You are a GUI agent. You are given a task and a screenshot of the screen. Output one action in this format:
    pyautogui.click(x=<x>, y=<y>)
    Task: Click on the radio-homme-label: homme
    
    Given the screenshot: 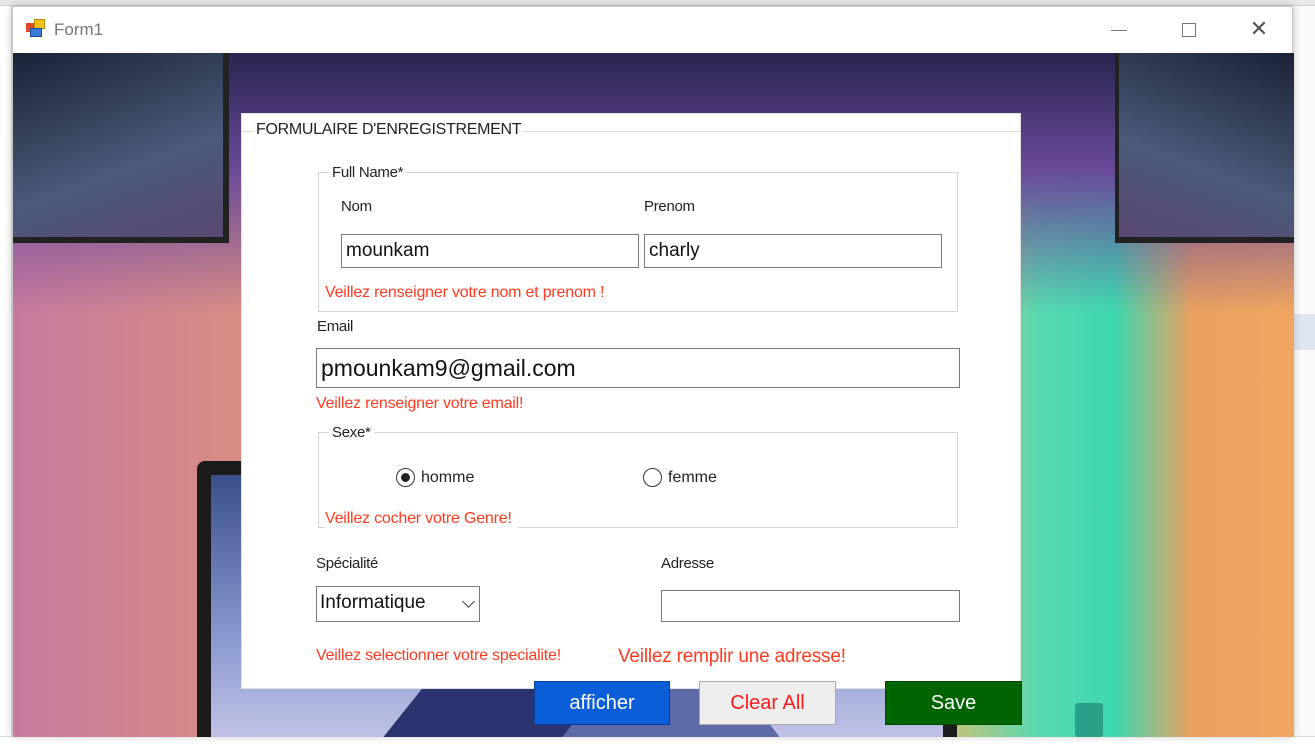 What is the action you would take?
    pyautogui.click(x=448, y=477)
    